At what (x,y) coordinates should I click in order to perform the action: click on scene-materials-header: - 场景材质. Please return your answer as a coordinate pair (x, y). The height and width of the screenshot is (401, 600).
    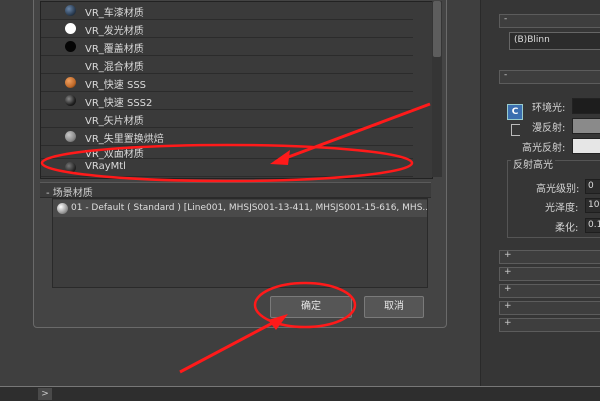
    Looking at the image, I should click on (235, 190).